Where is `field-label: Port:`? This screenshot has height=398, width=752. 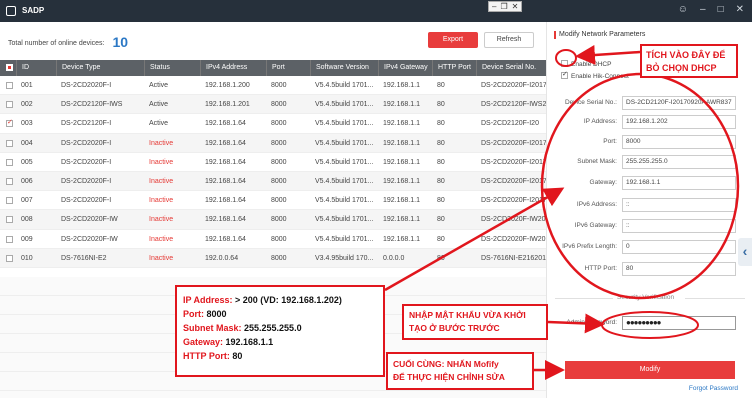 field-label: Port: is located at coordinates (610, 141).